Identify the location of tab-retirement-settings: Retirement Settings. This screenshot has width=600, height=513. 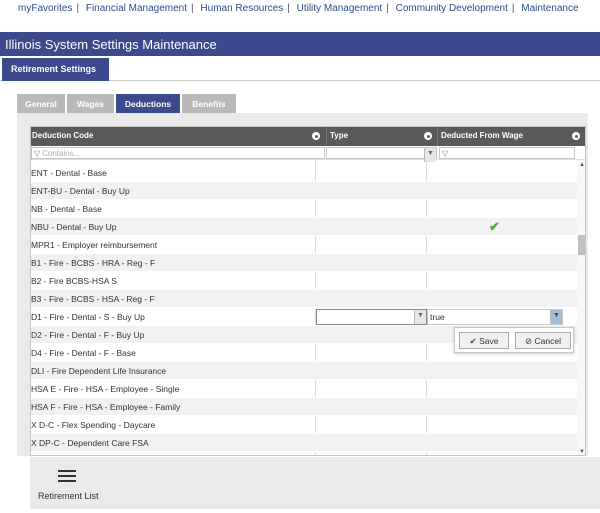
(55, 69).